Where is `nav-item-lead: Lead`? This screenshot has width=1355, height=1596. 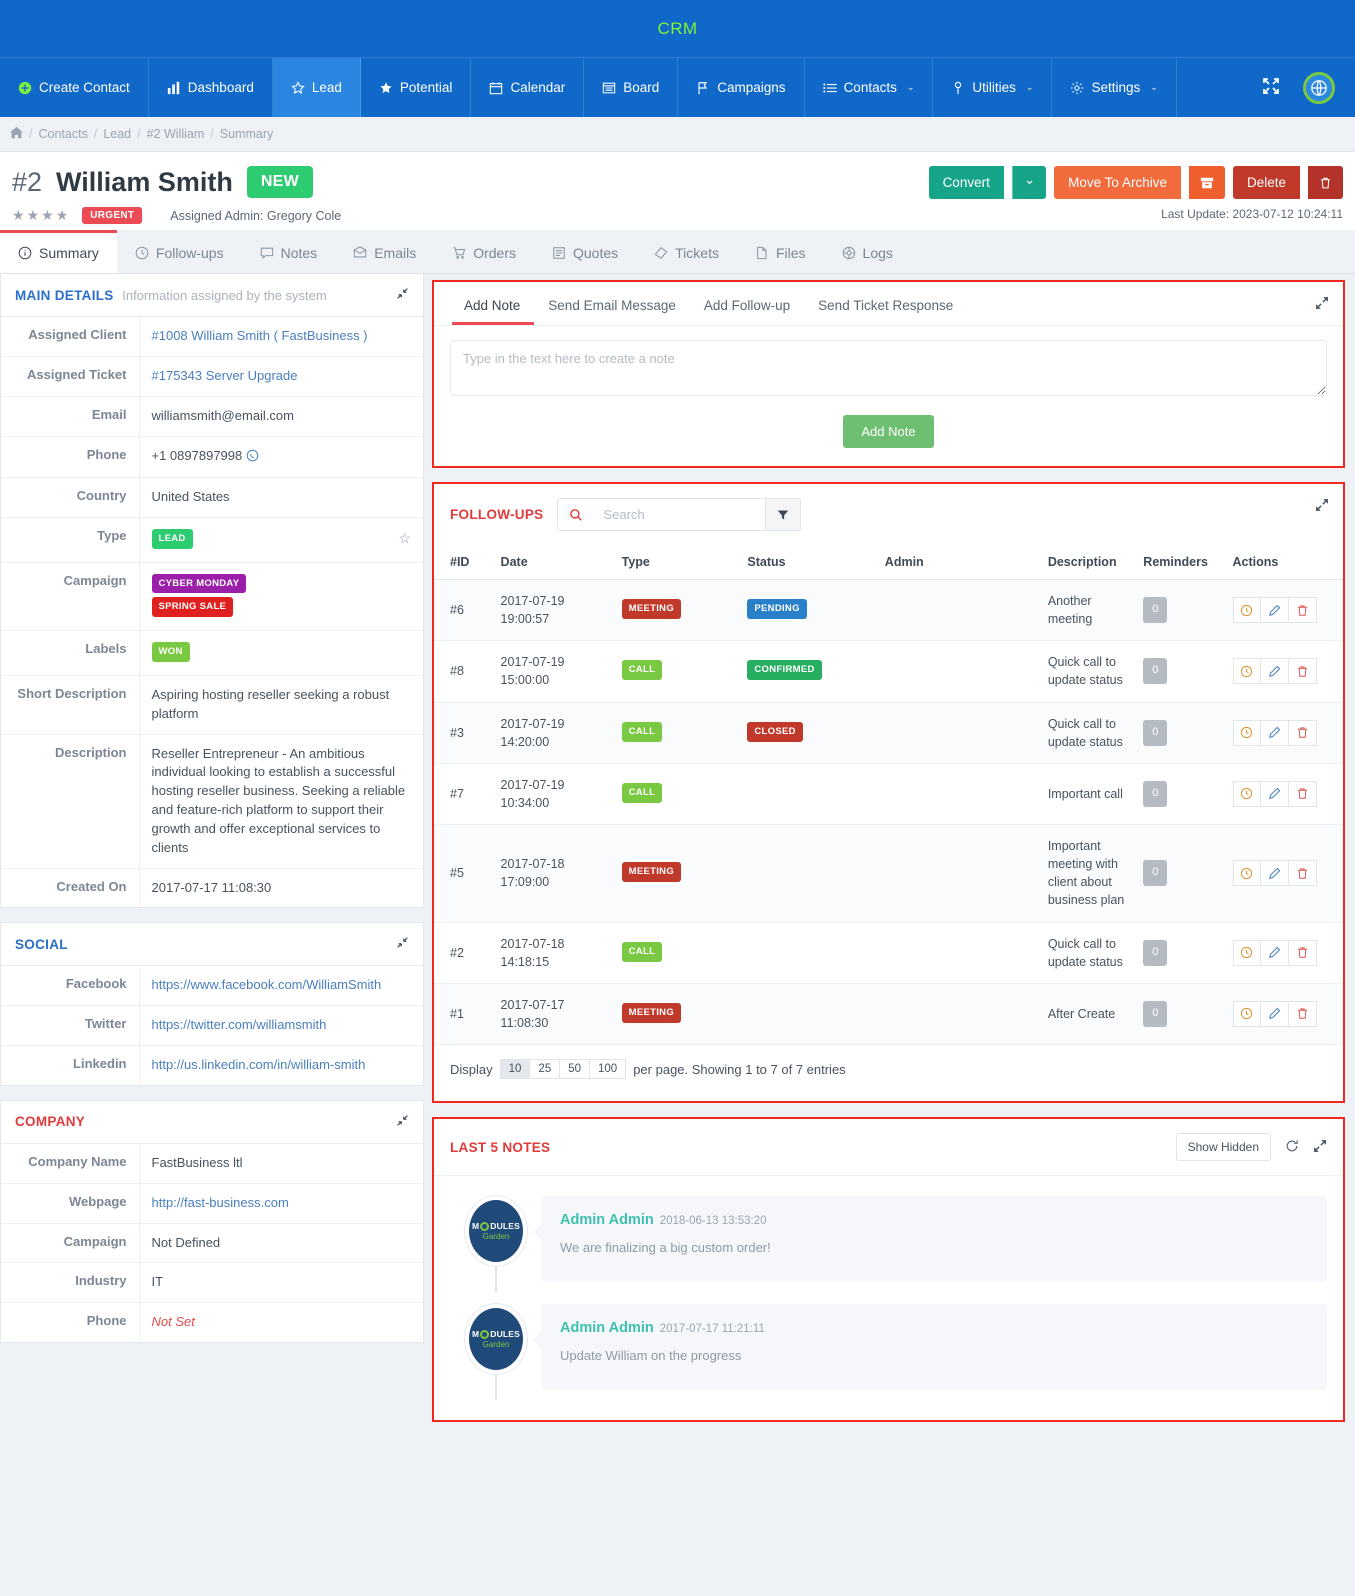
nav-item-lead: Lead is located at coordinates (316, 87).